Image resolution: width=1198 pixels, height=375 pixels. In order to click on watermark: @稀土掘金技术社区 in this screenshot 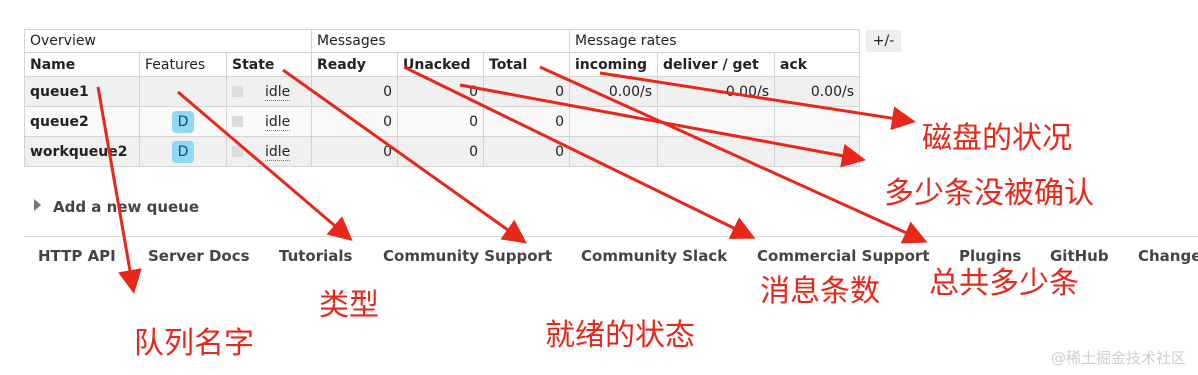, I will do `click(1118, 358)`.